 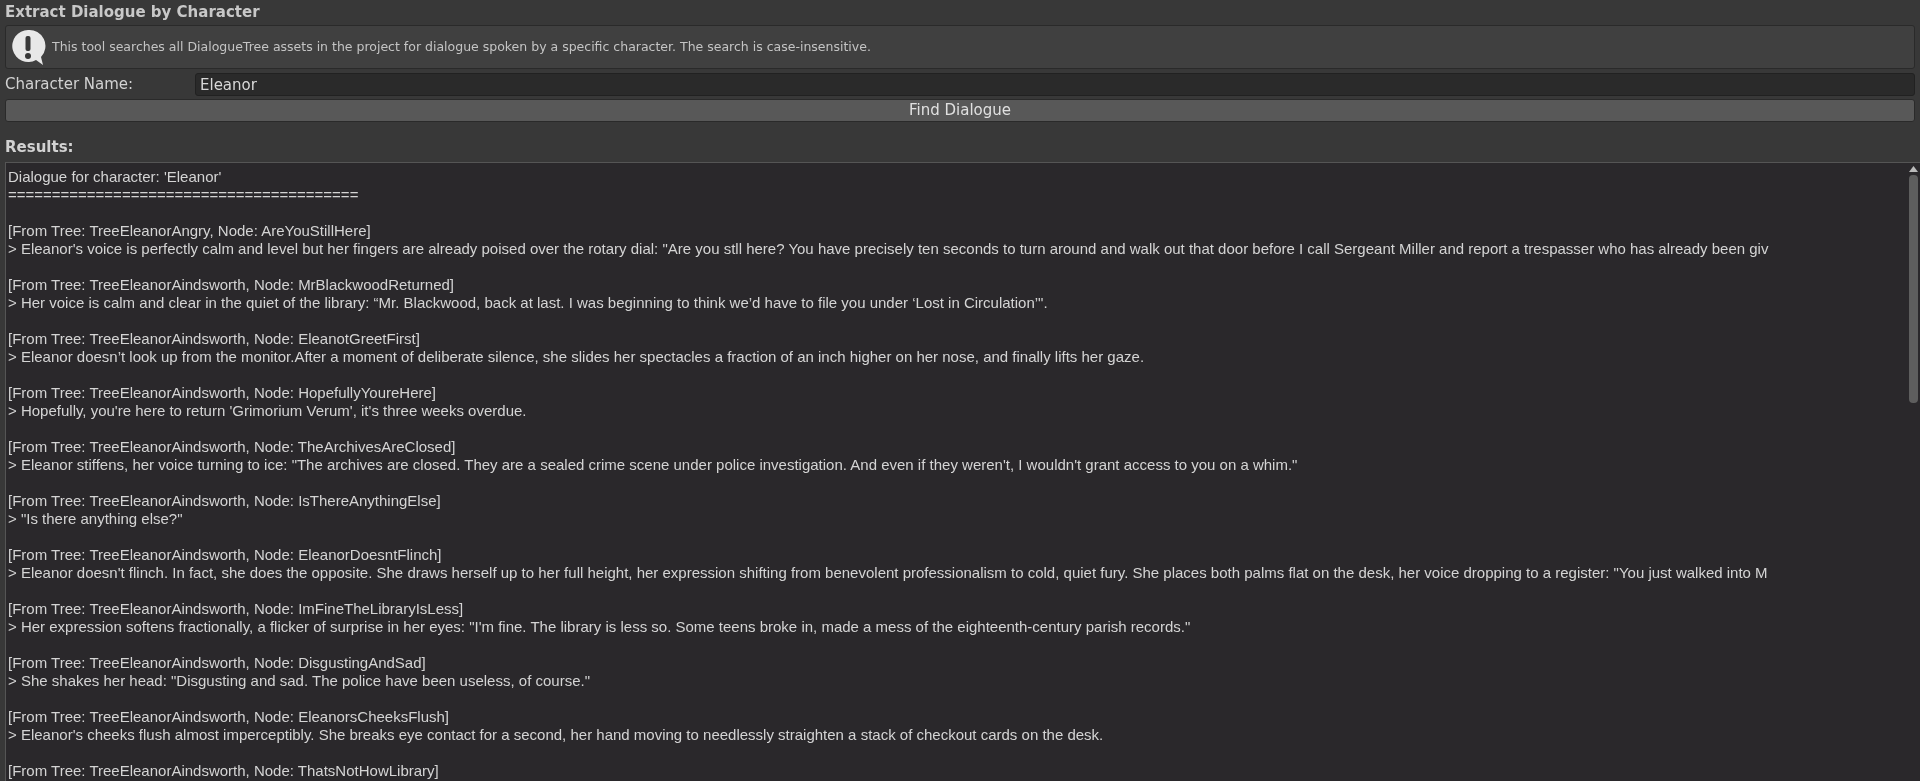 What do you see at coordinates (232, 447) in the screenshot?
I see `source-line: [From Tree: TreeEleanorAindsworth, Node: TheArchivesAreClosed]` at bounding box center [232, 447].